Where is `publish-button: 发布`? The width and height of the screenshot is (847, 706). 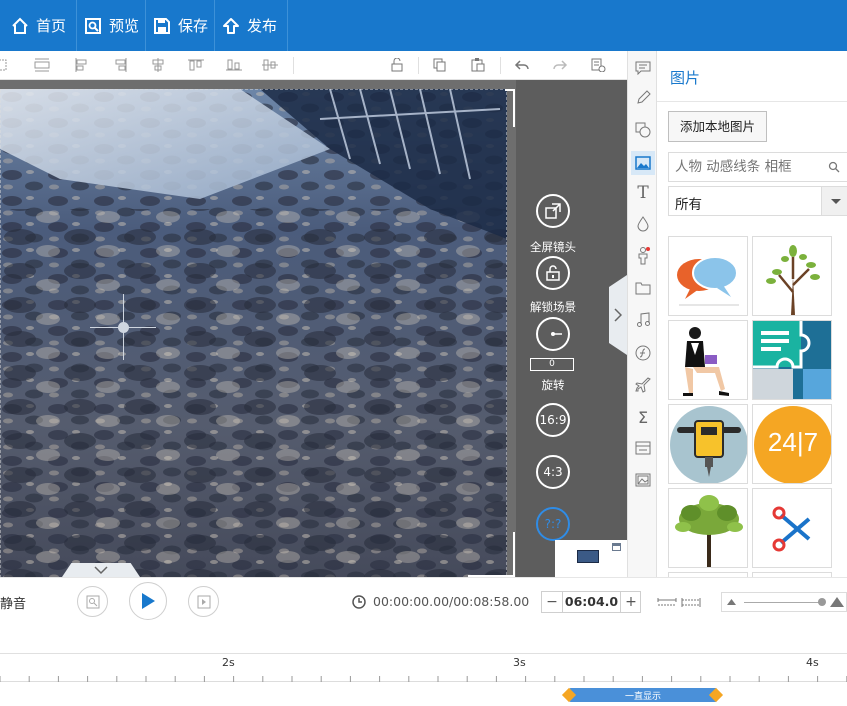
publish-button: 发布 is located at coordinates (251, 25).